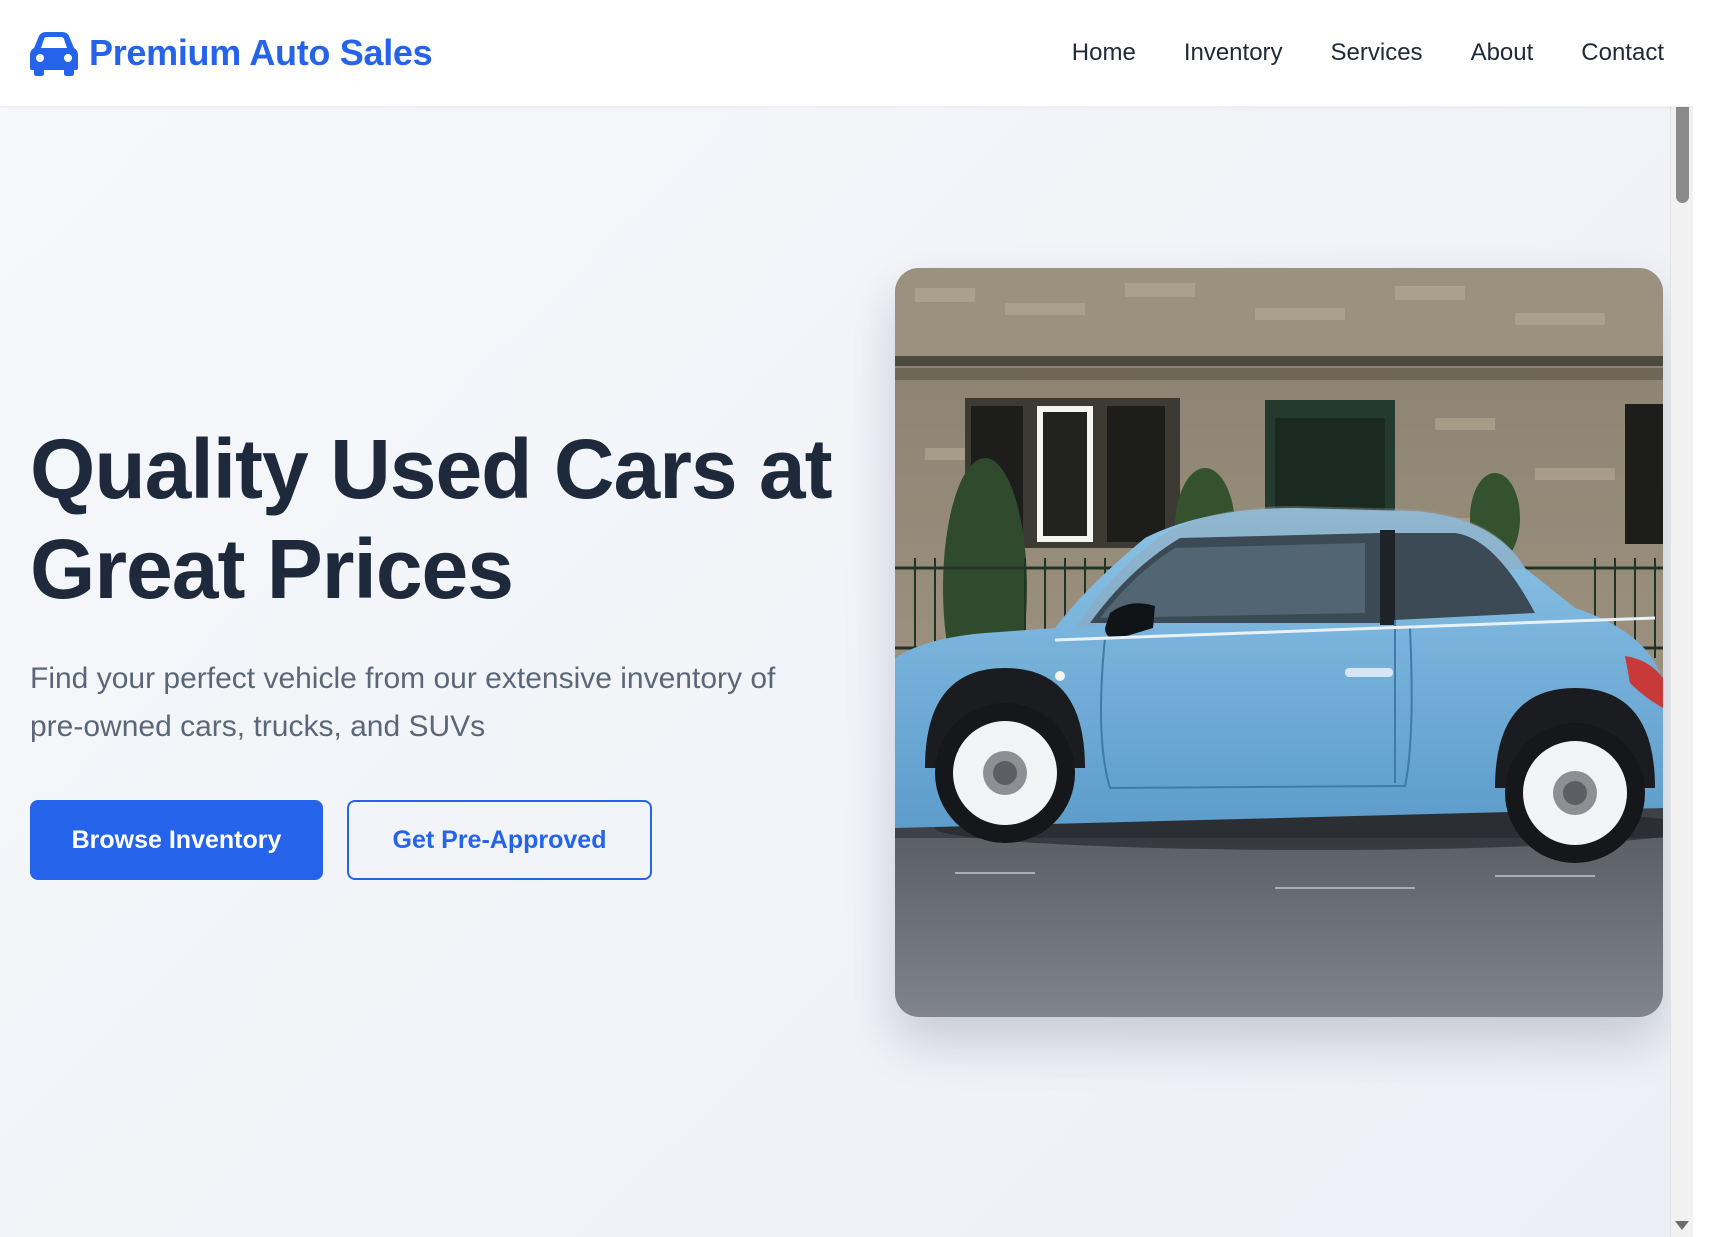  I want to click on brand-name: Premium Auto Sales, so click(261, 52).